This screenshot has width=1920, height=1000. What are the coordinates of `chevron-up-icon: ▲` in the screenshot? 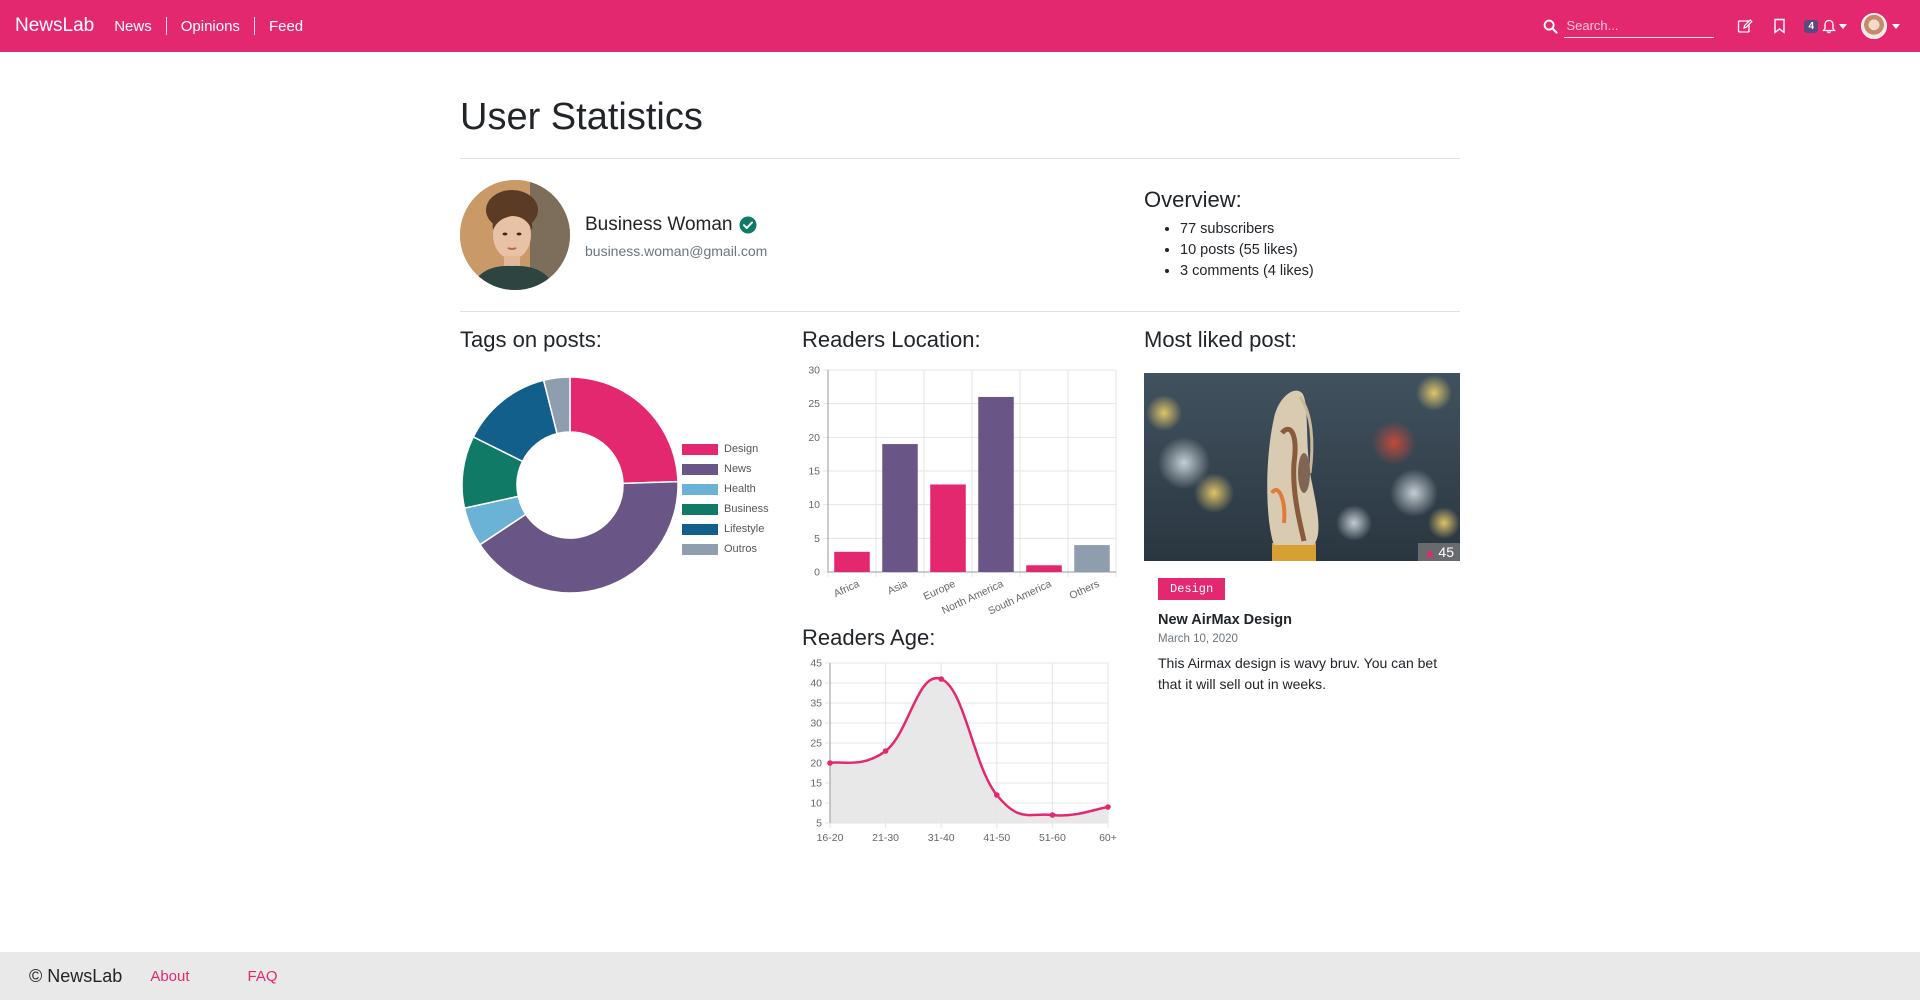 It's located at (1430, 552).